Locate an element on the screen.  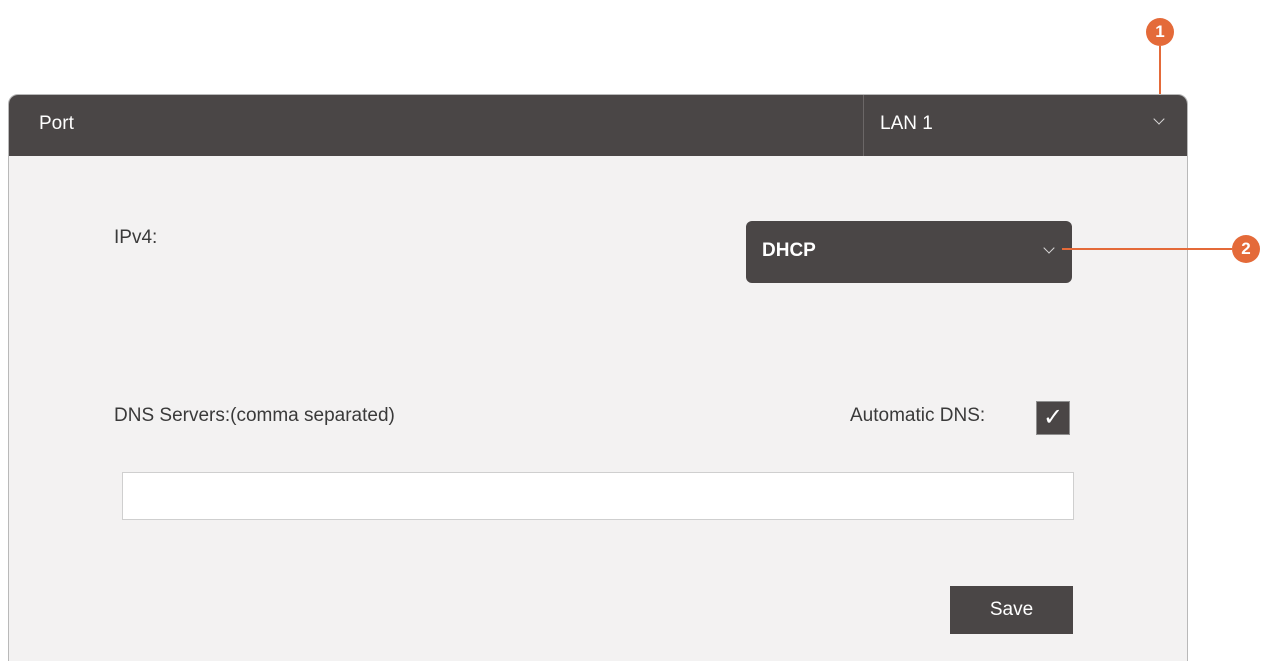
port-label: Port is located at coordinates (56, 123).